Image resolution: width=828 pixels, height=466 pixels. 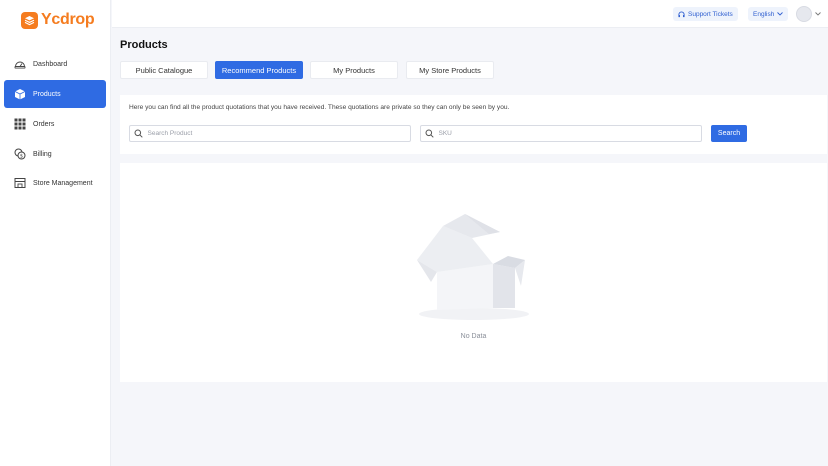 I want to click on tab-my-store-products: My Store Products, so click(x=450, y=70).